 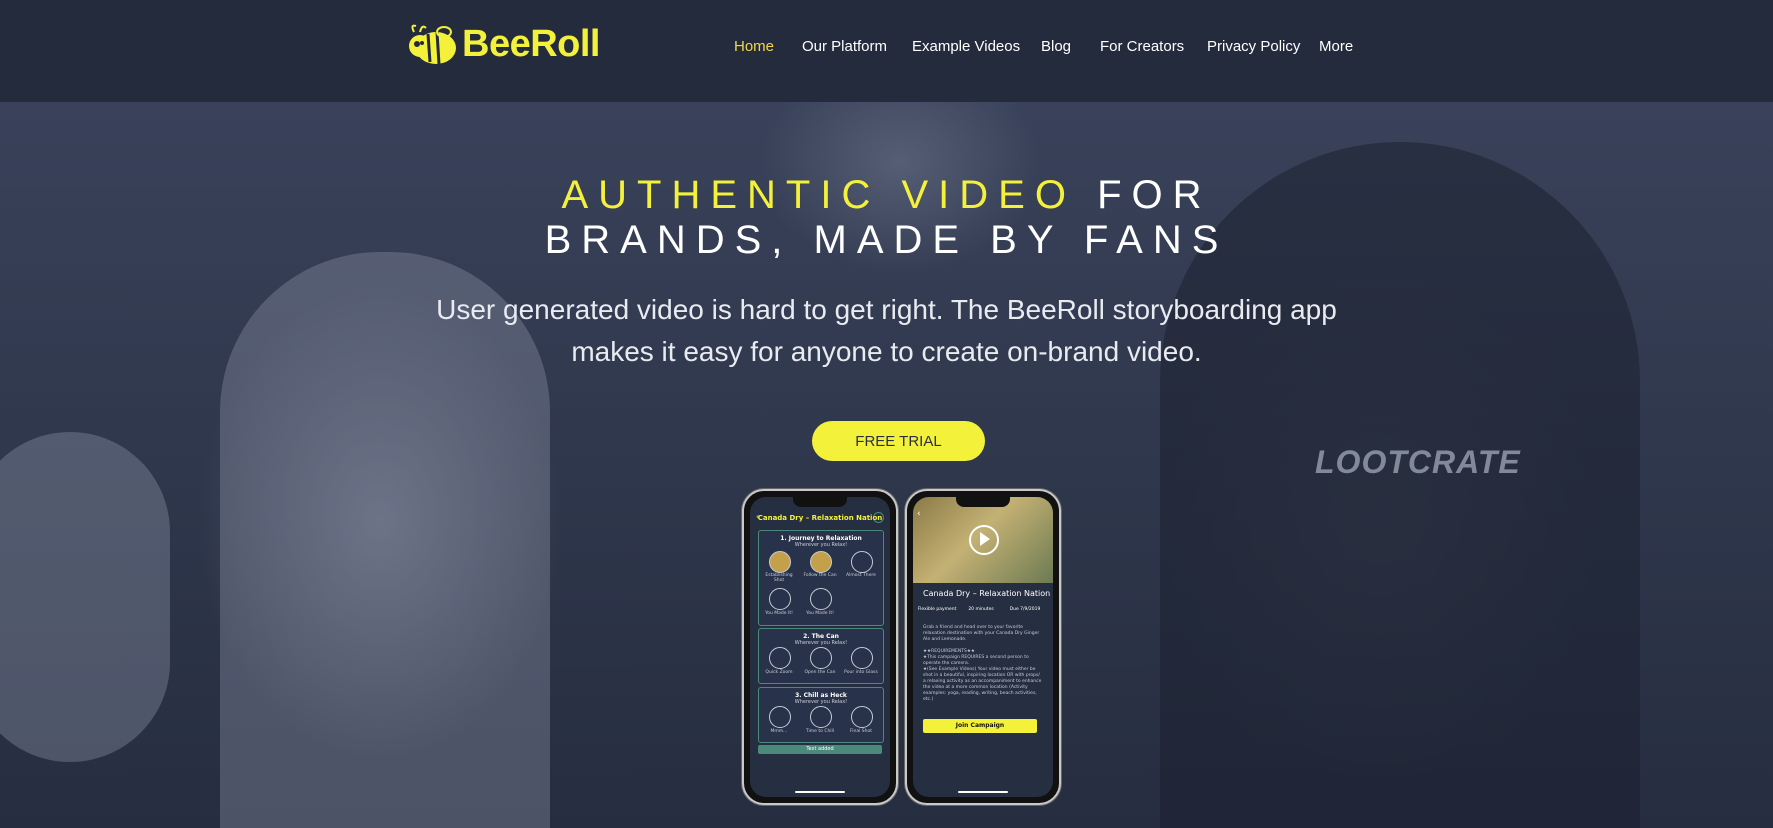 What do you see at coordinates (1336, 46) in the screenshot?
I see `nav-more: More` at bounding box center [1336, 46].